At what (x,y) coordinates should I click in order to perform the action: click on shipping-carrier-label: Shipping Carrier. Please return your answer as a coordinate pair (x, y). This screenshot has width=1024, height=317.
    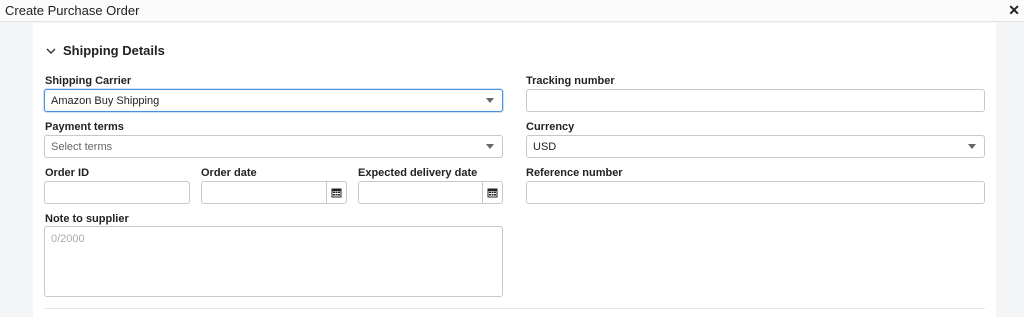
    Looking at the image, I should click on (88, 81).